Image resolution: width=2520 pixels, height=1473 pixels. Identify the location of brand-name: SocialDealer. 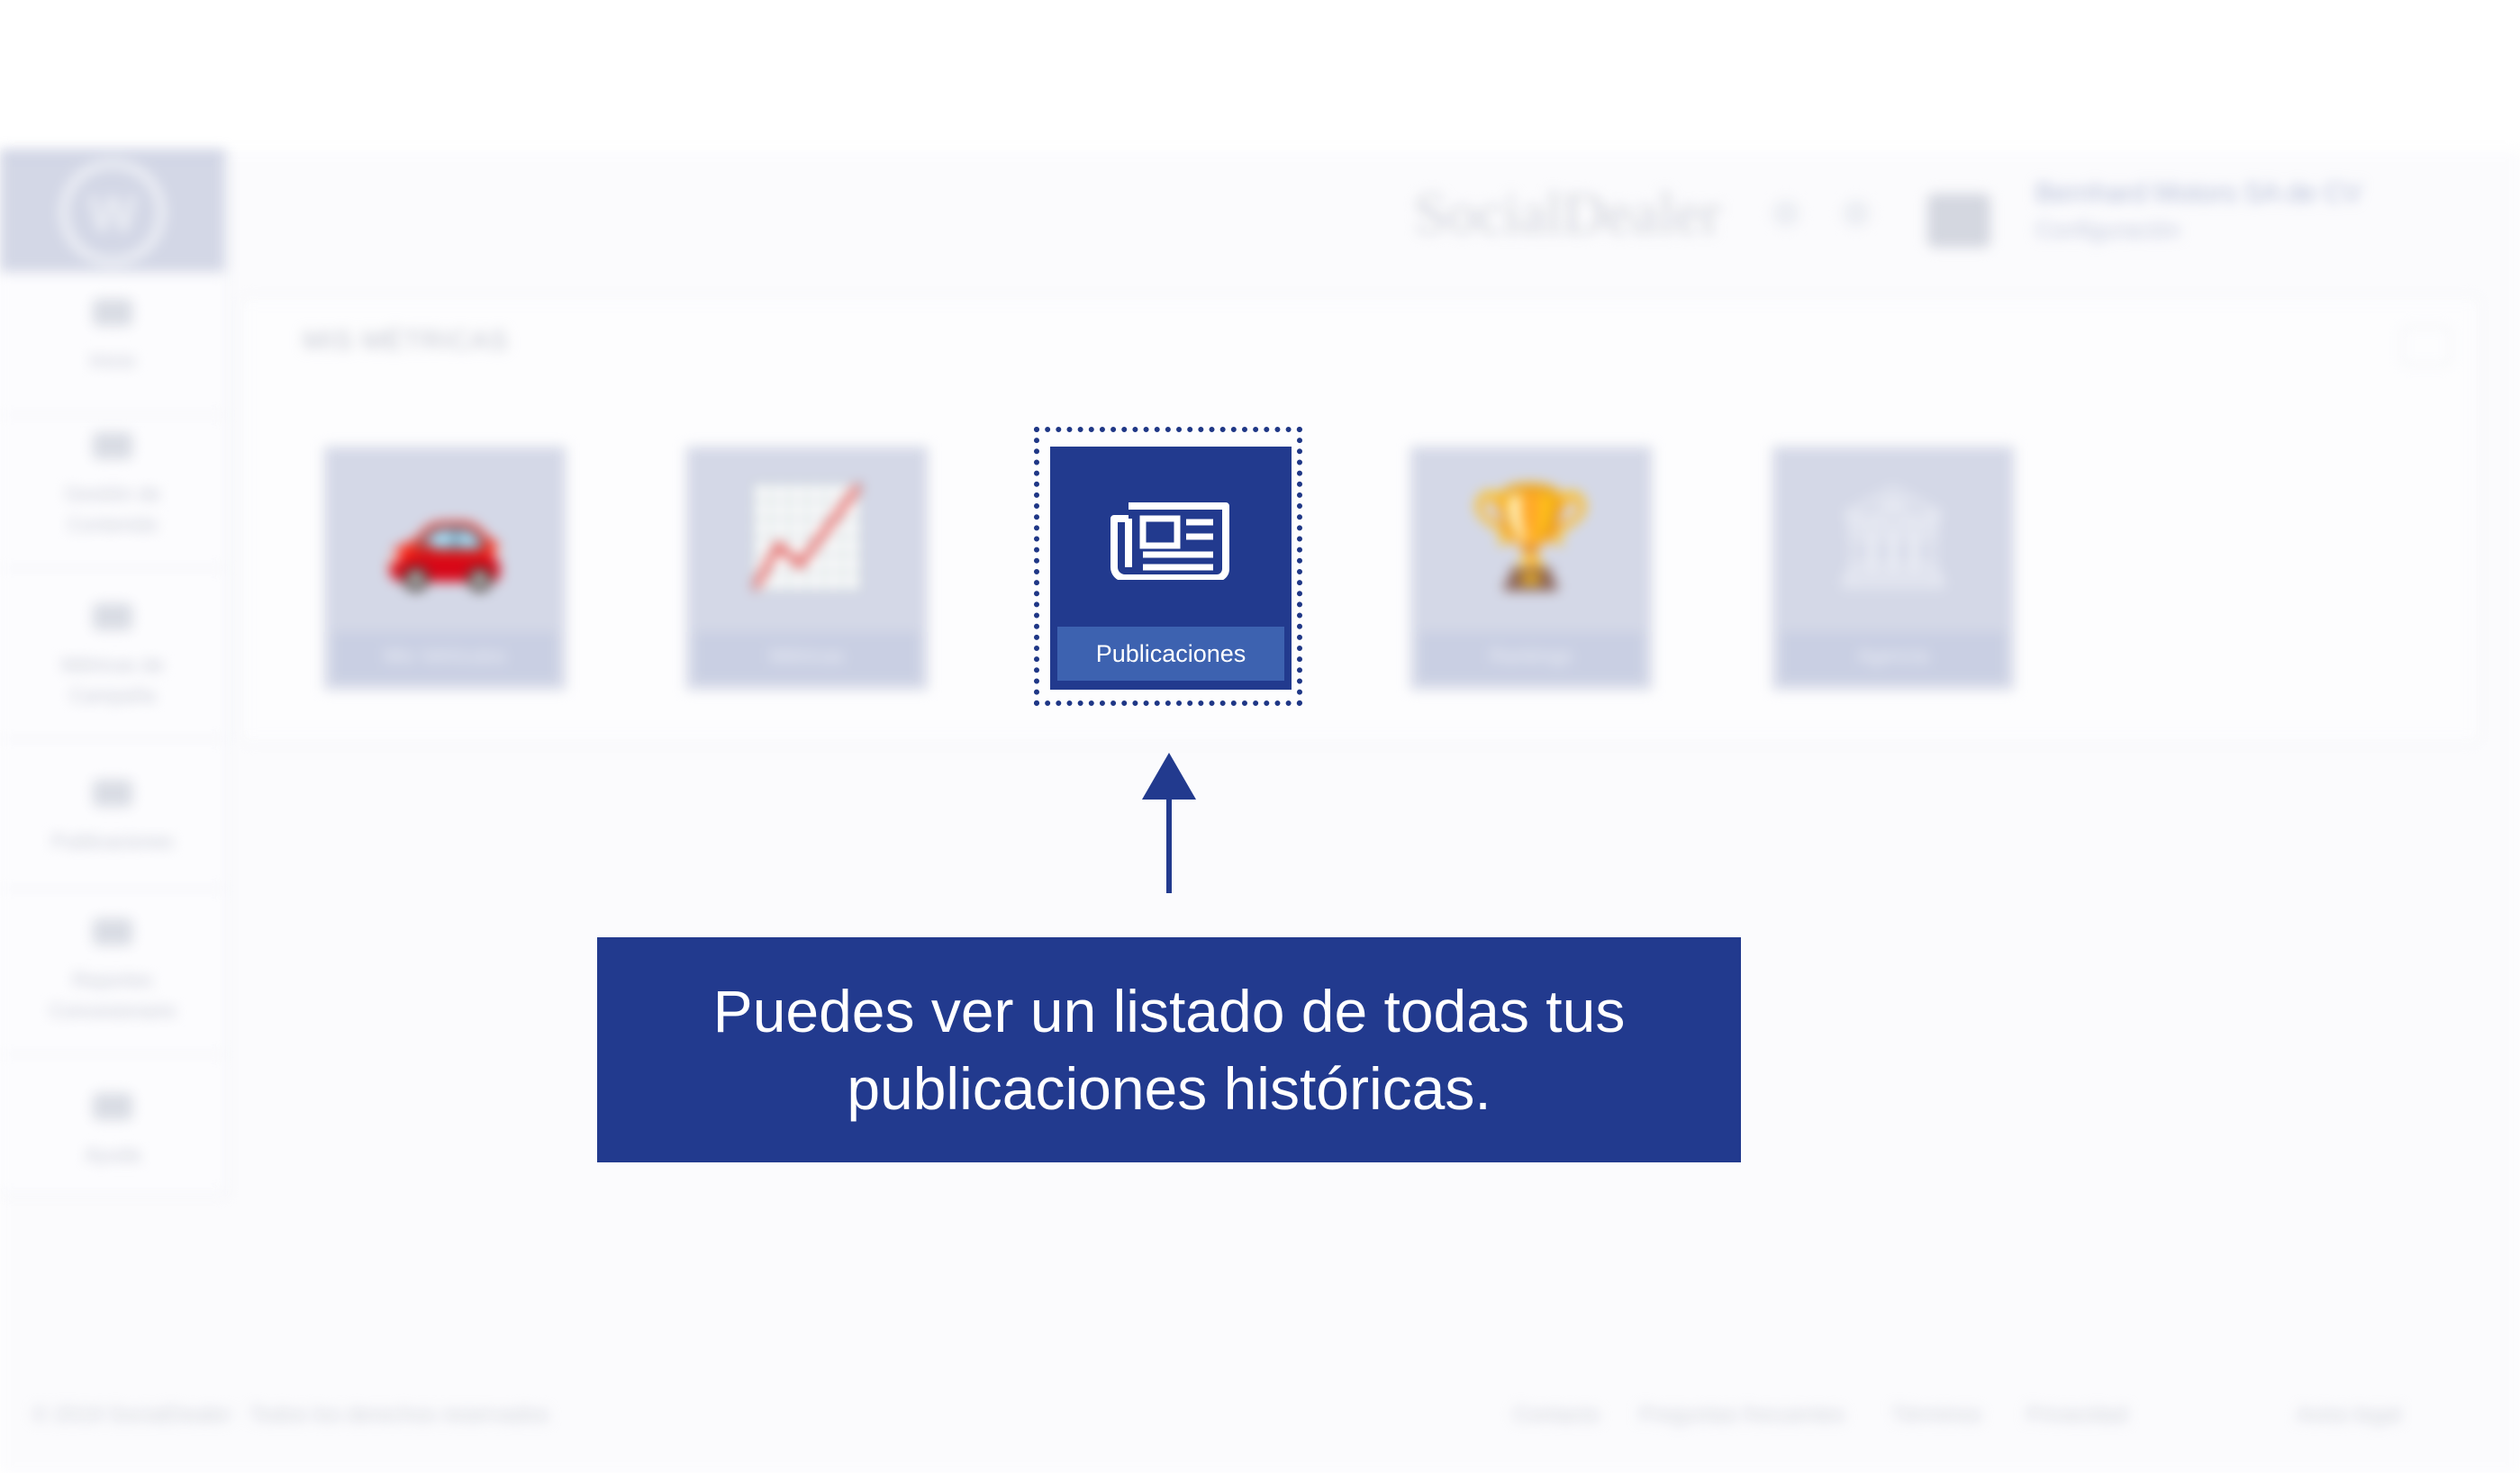
(1567, 214).